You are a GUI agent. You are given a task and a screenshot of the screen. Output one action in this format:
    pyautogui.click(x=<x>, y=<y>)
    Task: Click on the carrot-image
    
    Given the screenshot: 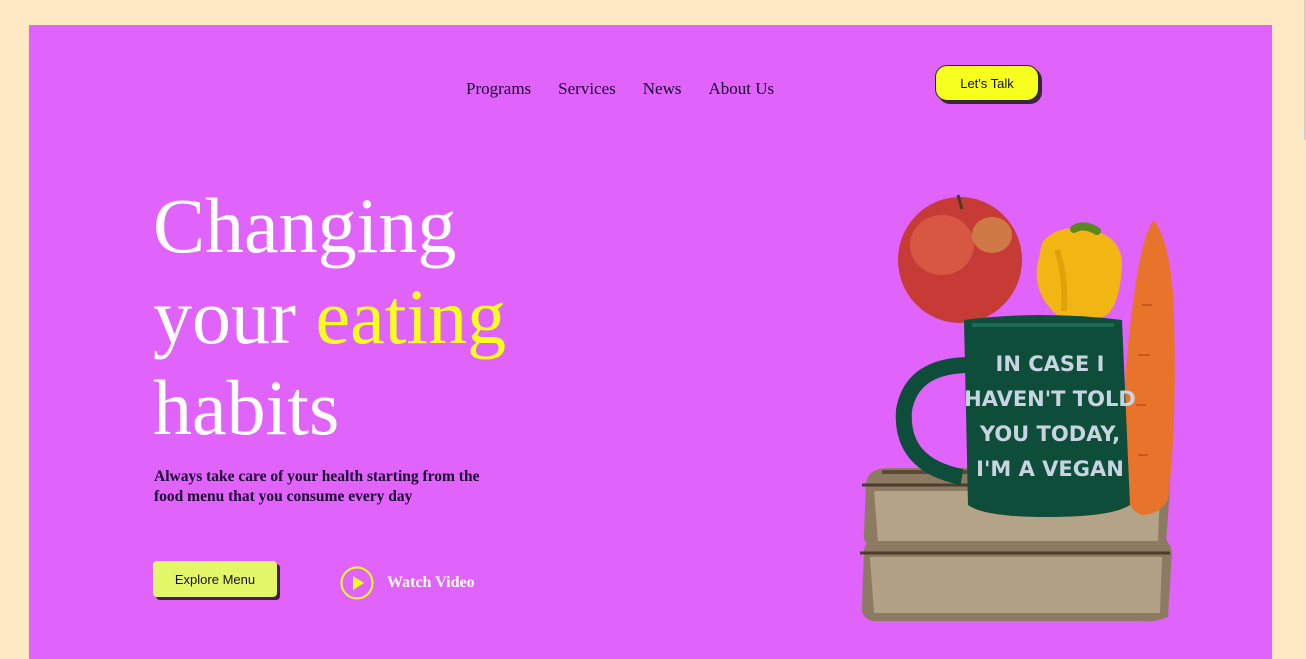 What is the action you would take?
    pyautogui.click(x=1149, y=367)
    